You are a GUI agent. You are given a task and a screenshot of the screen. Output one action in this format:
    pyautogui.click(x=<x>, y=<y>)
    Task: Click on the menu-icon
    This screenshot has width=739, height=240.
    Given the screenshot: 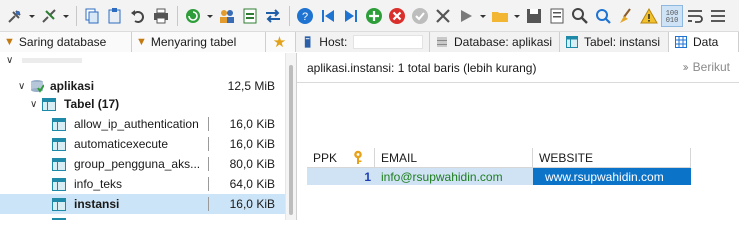 What is the action you would take?
    pyautogui.click(x=718, y=16)
    